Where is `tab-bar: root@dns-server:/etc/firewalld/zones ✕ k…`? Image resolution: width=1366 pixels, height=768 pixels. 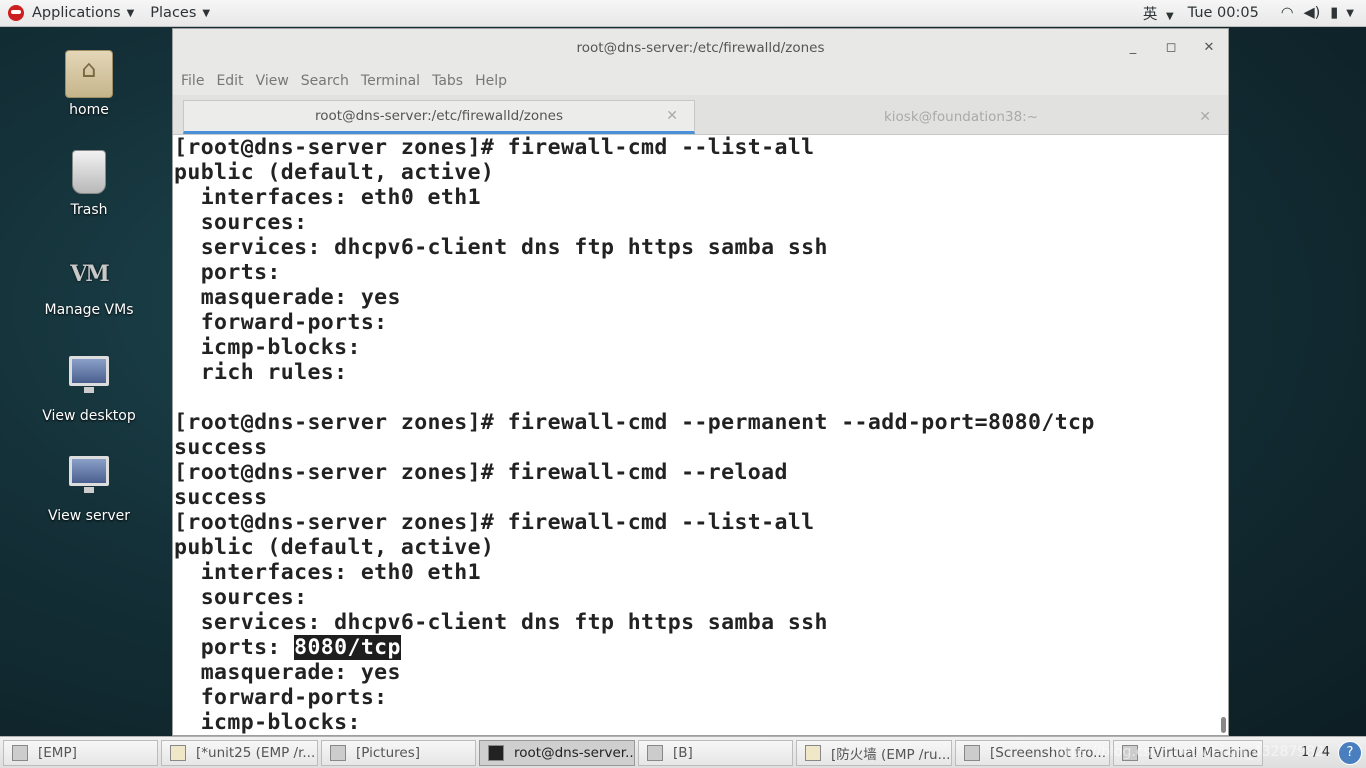 tab-bar: root@dns-server:/etc/firewalld/zones ✕ k… is located at coordinates (700, 115).